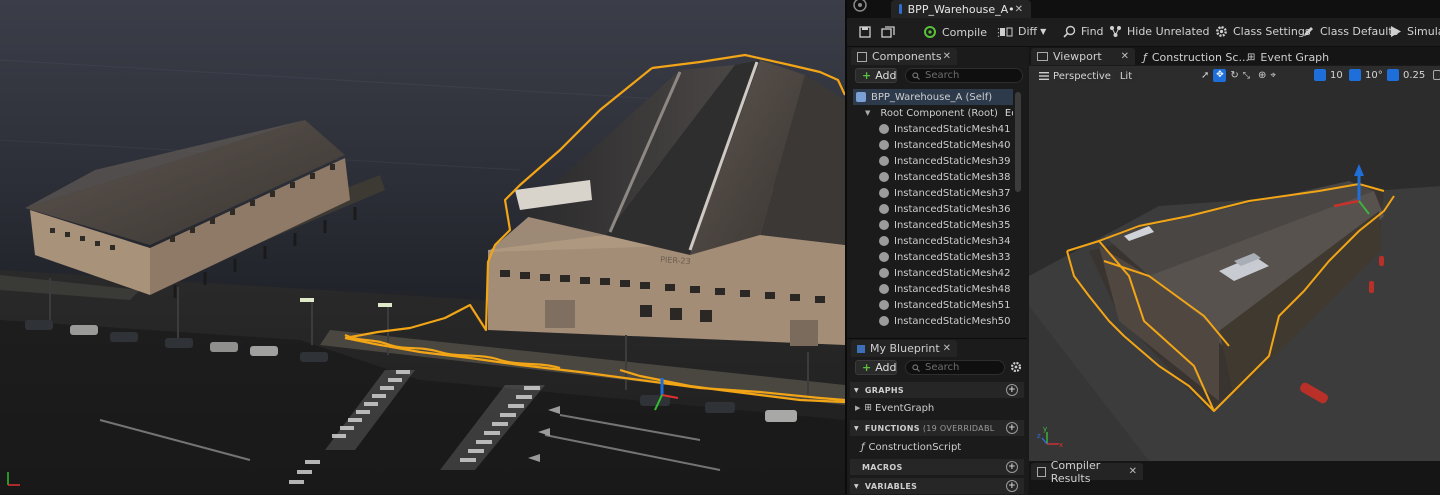 Image resolution: width=1440 pixels, height=495 pixels. I want to click on event-graph-item: ▶ ⊞ EventGraph, so click(894, 408).